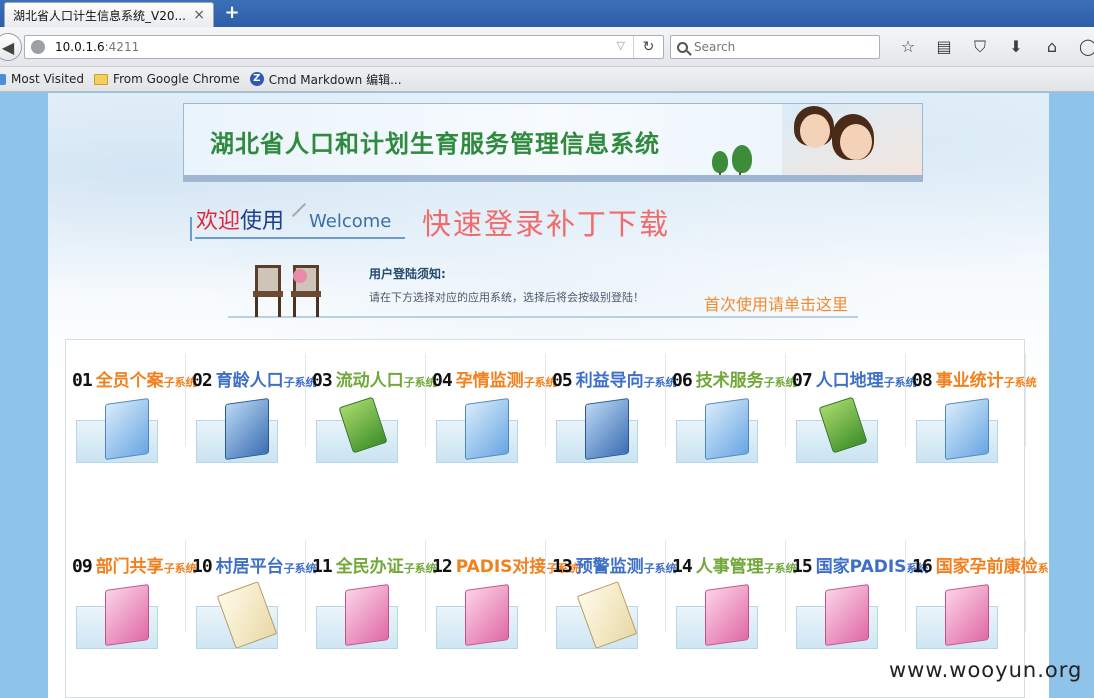 The height and width of the screenshot is (698, 1094). I want to click on subsystem-label: 13 预警监测子系统, so click(614, 564).